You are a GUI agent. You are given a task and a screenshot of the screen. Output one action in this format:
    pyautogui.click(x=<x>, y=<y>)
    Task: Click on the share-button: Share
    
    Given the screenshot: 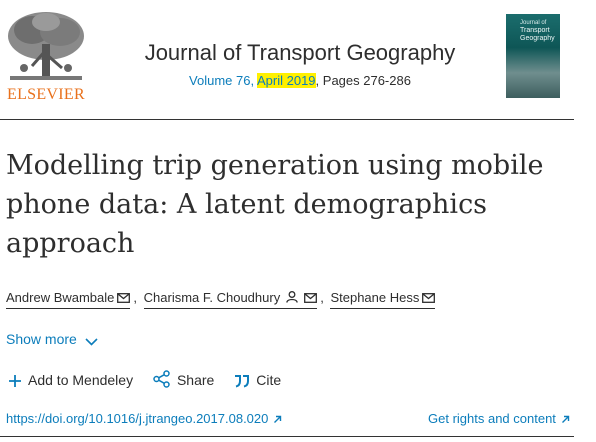 What is the action you would take?
    pyautogui.click(x=183, y=379)
    